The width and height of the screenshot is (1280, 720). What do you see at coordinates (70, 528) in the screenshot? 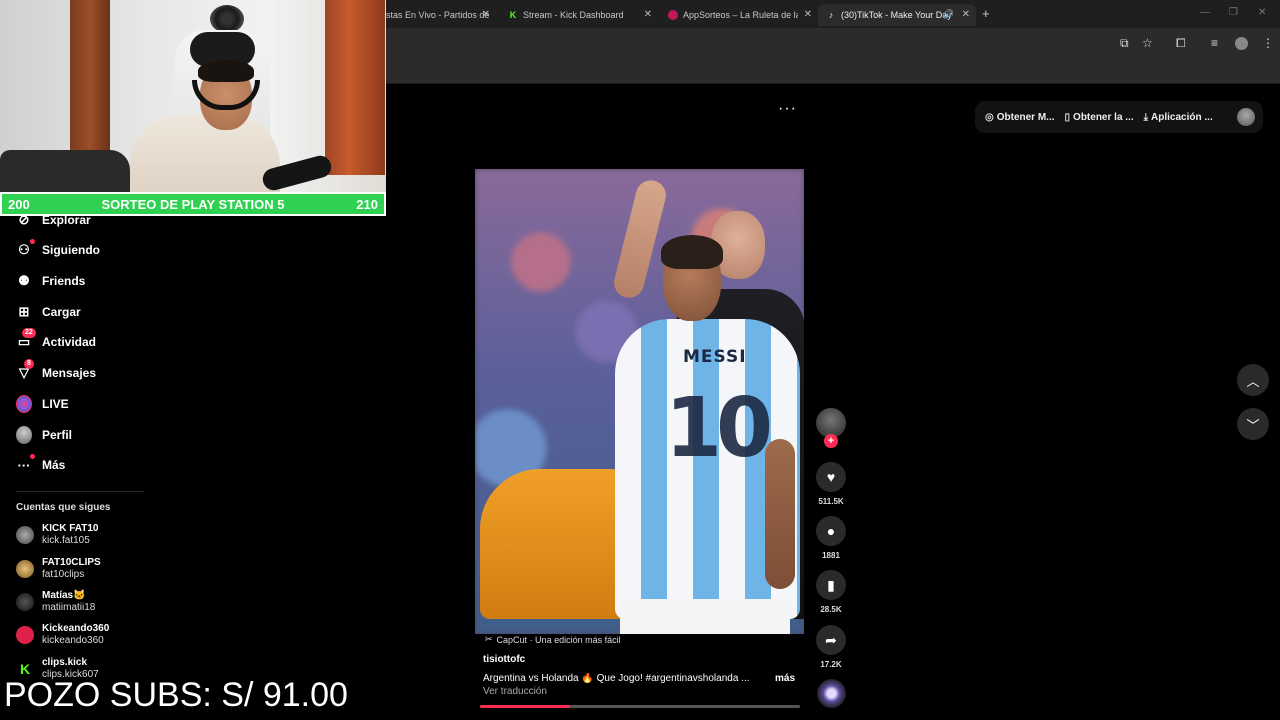
I see `account-name: KICK FAT10` at bounding box center [70, 528].